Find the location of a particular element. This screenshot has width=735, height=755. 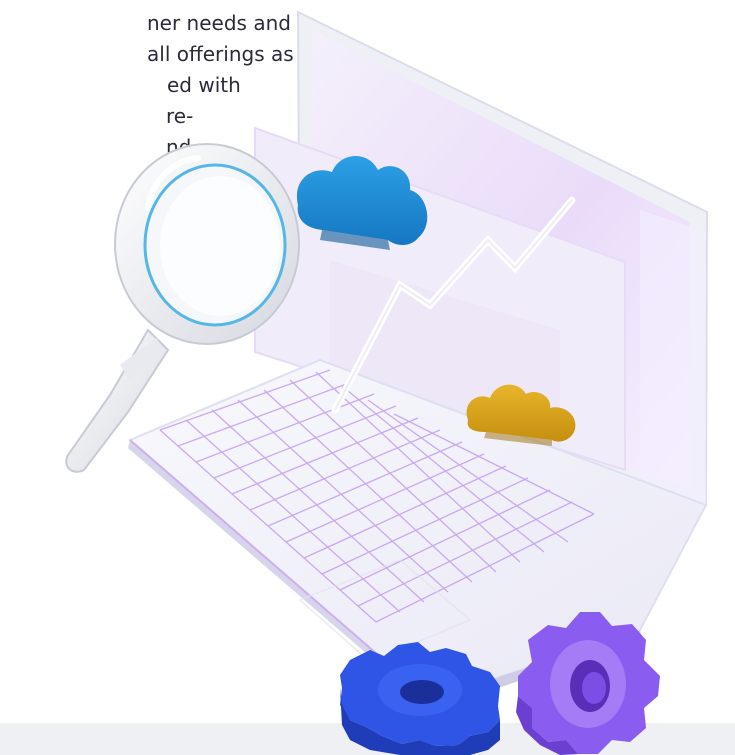

gear-icon is located at coordinates (588, 683).